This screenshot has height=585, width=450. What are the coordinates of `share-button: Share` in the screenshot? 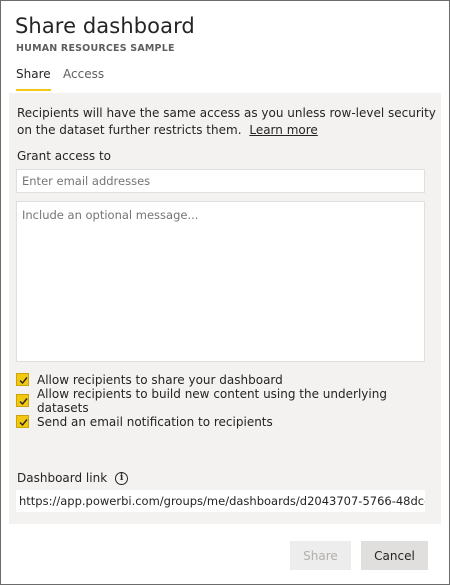 It's located at (320, 555).